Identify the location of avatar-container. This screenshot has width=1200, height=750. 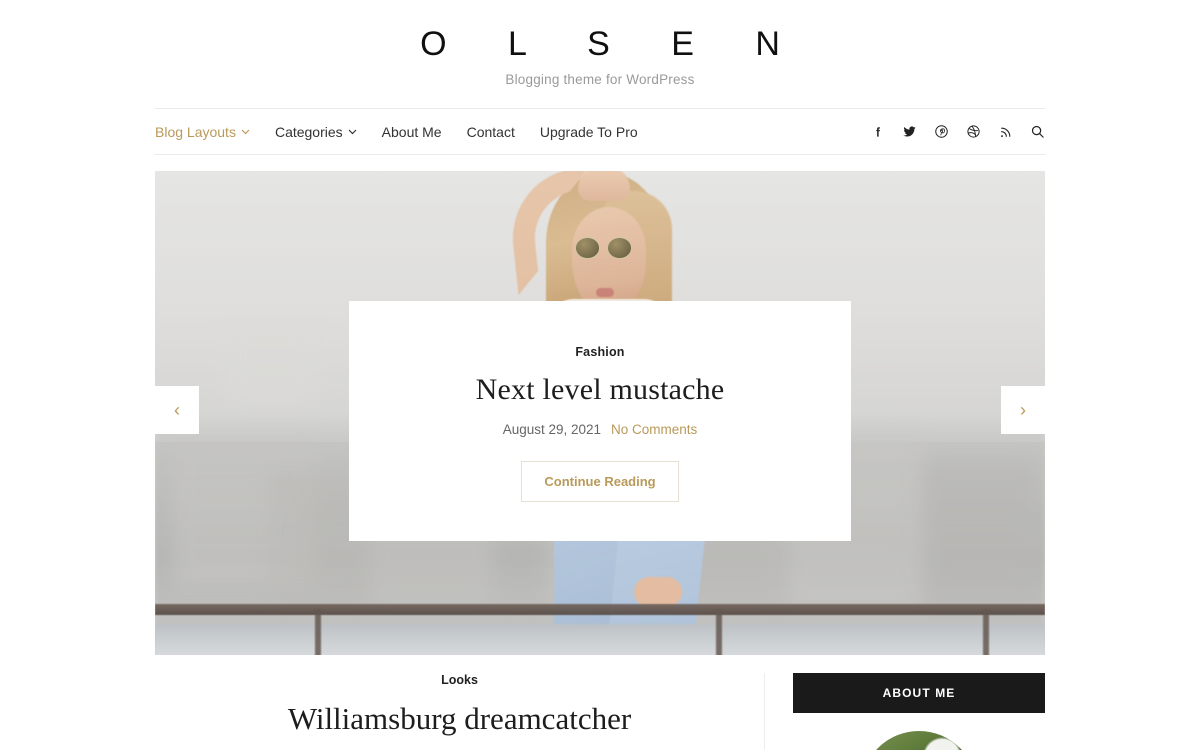
(919, 740).